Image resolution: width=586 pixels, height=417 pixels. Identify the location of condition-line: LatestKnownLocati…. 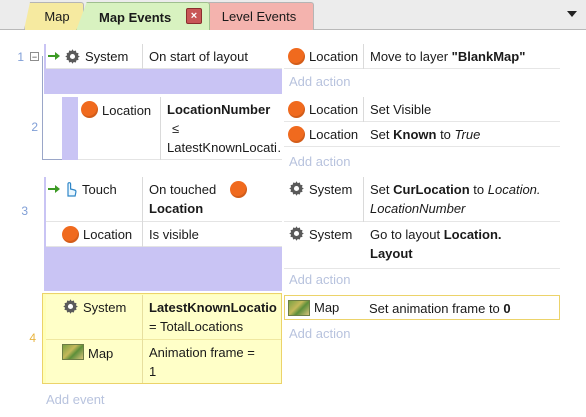
(224, 147).